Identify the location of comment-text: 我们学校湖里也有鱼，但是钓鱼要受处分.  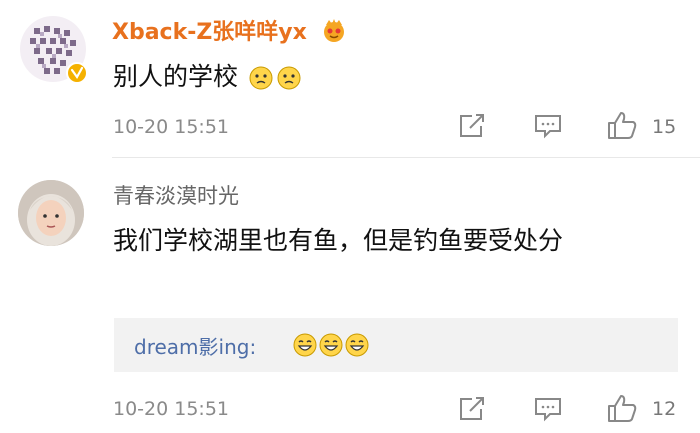
(338, 240).